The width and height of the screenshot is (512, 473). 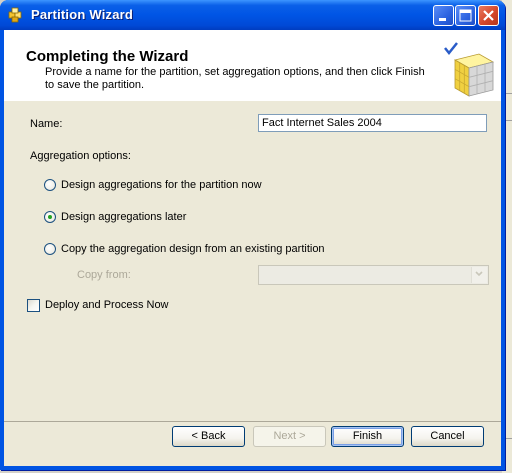 I want to click on copy-from-label: Copy from:, so click(x=104, y=275).